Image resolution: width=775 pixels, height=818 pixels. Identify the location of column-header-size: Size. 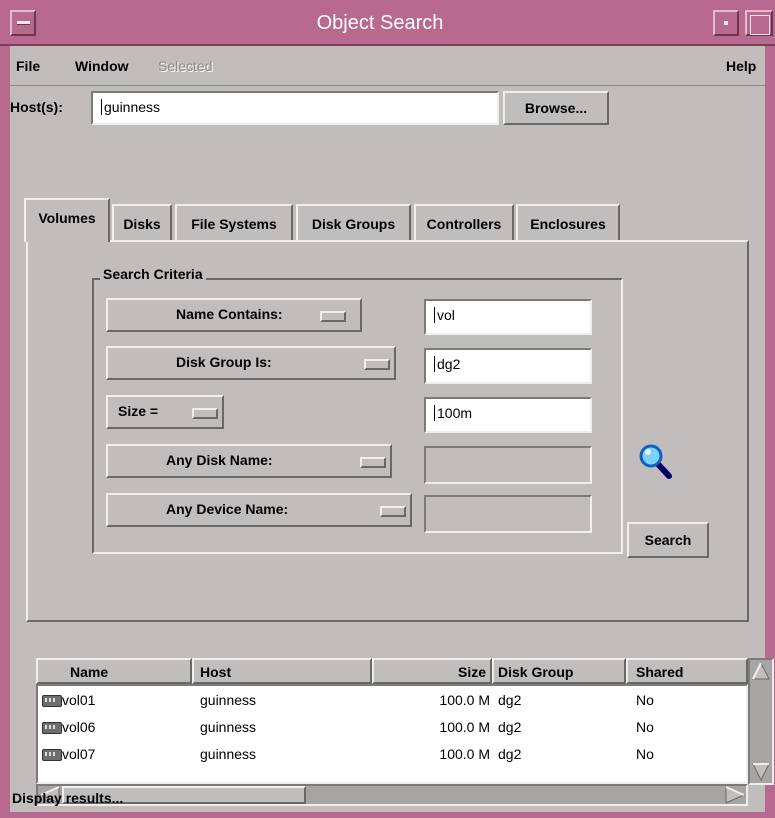
(432, 671).